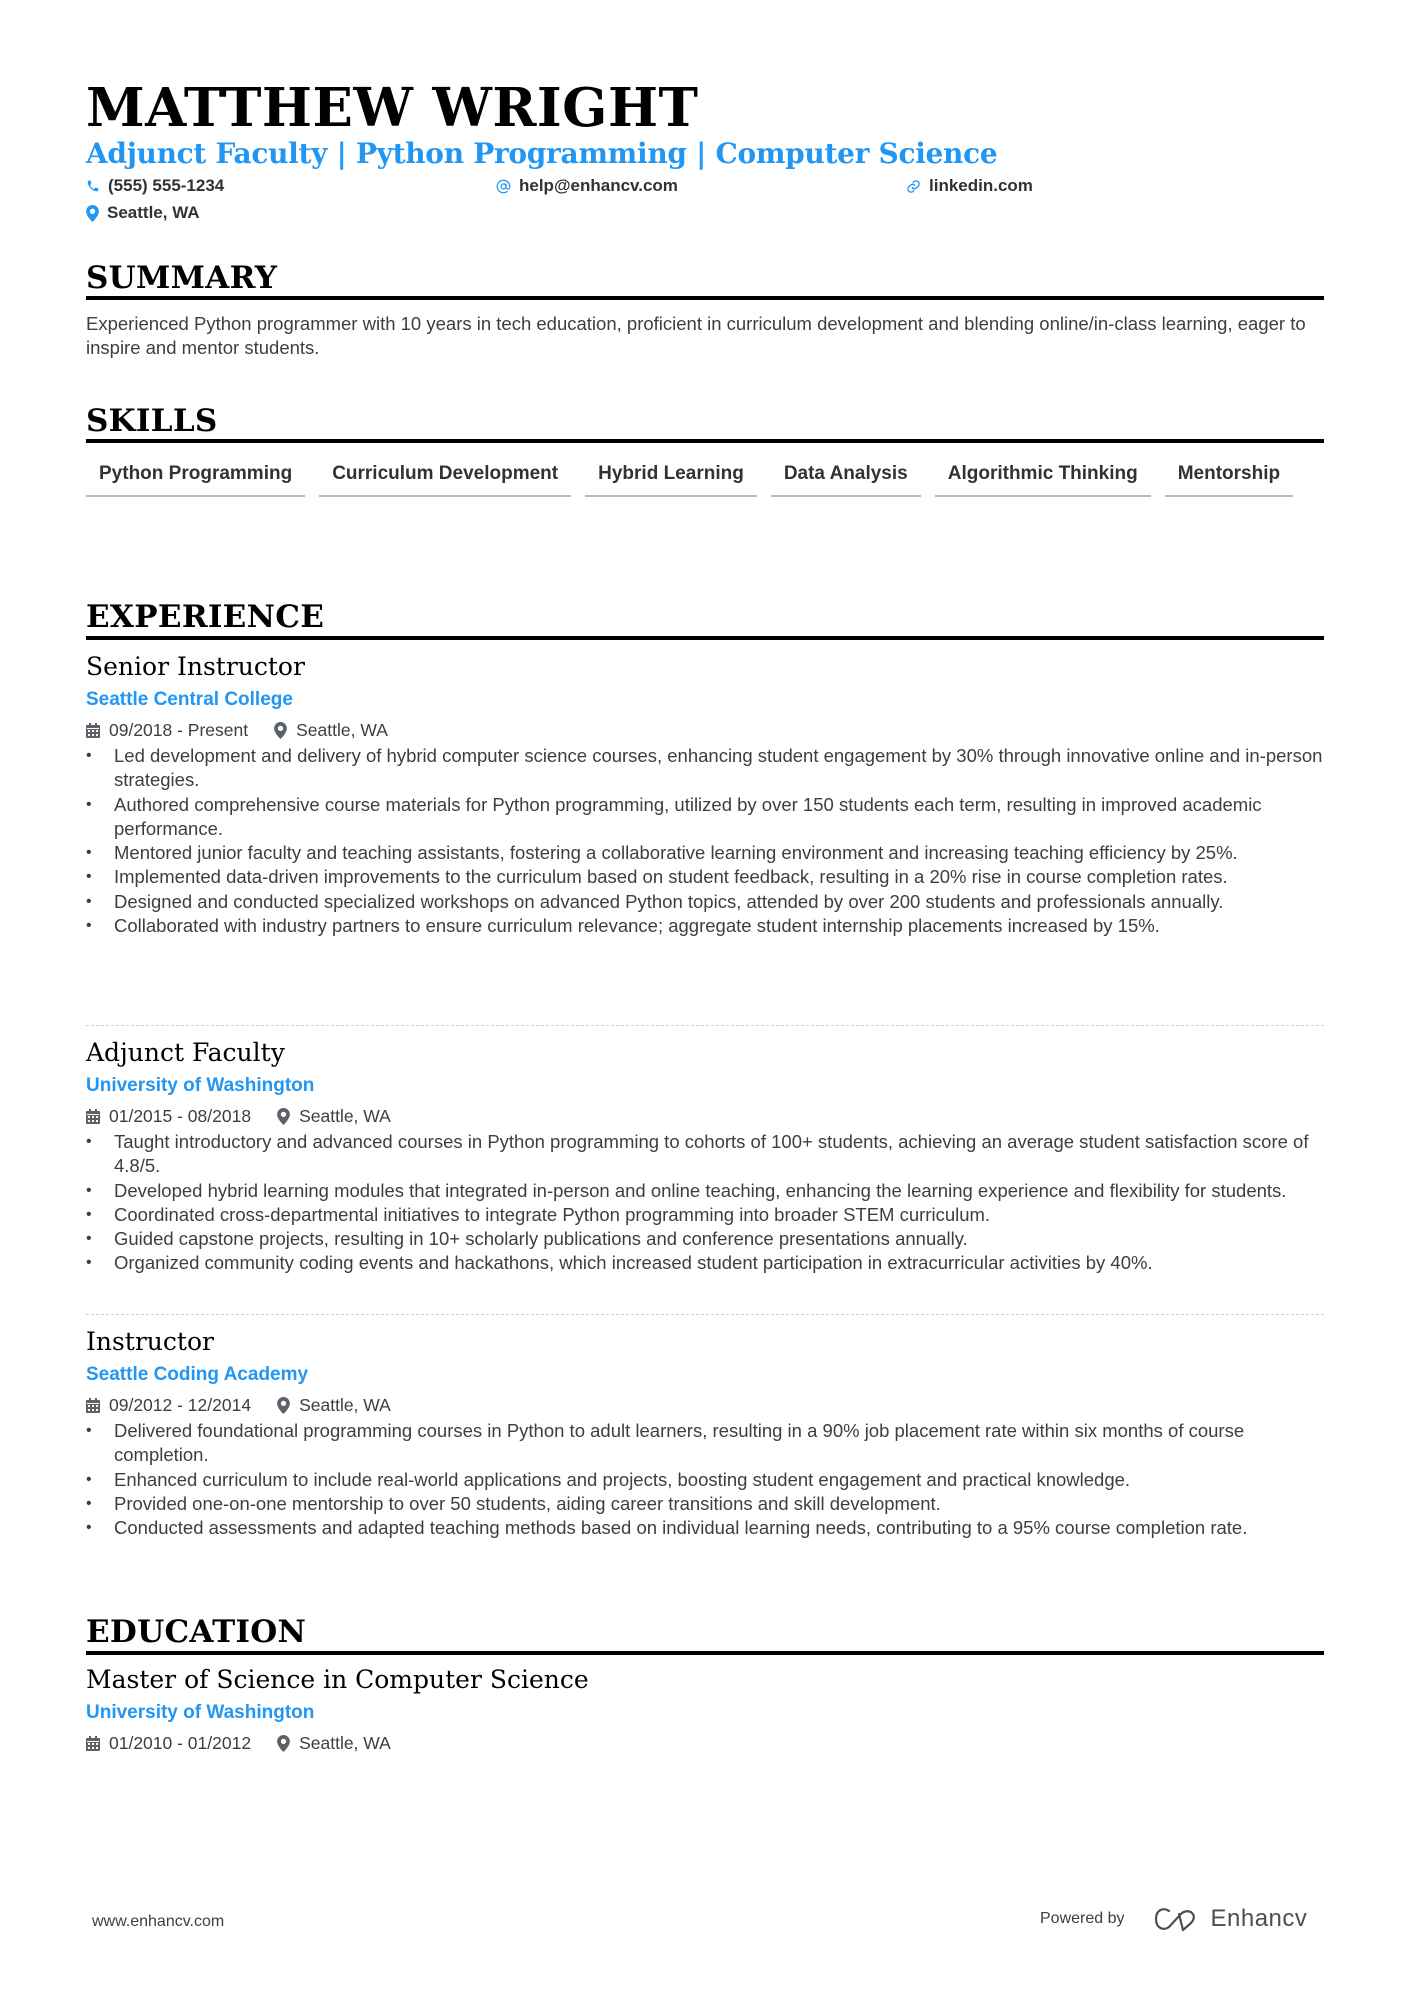  Describe the element at coordinates (345, 1743) in the screenshot. I see `education-location-text: Seattle, WA` at that location.